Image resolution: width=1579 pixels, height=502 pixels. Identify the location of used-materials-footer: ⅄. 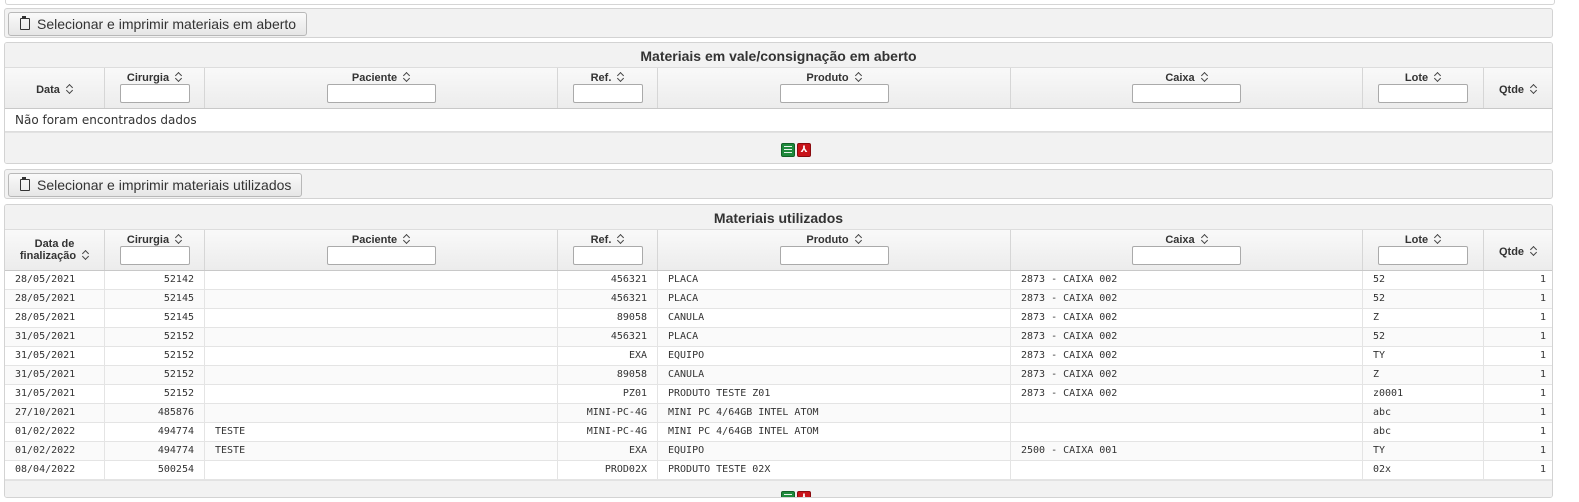
(778, 488).